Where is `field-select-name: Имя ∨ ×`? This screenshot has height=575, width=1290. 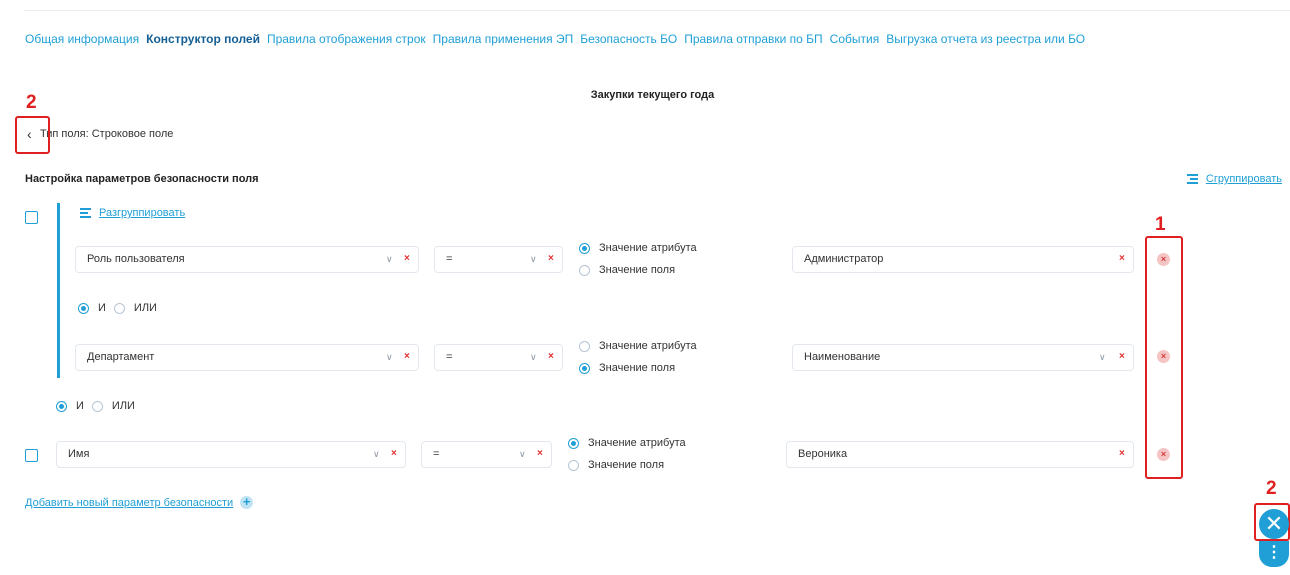
field-select-name: Имя ∨ × is located at coordinates (231, 454).